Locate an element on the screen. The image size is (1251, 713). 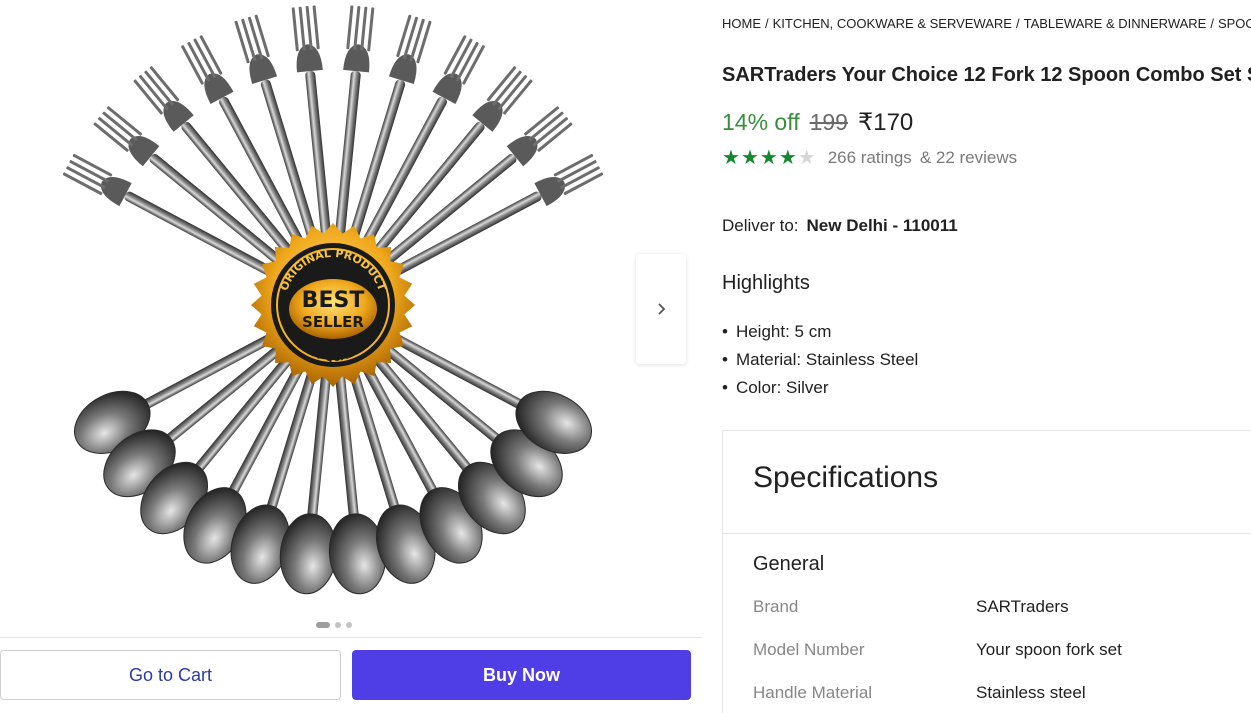
highlight-item: Height: 5 cm is located at coordinates (820, 332).